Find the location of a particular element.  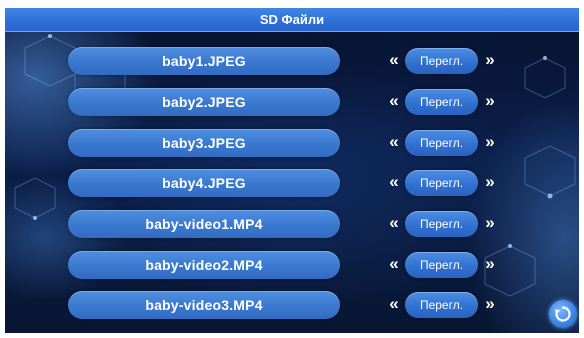

back-button is located at coordinates (563, 314).